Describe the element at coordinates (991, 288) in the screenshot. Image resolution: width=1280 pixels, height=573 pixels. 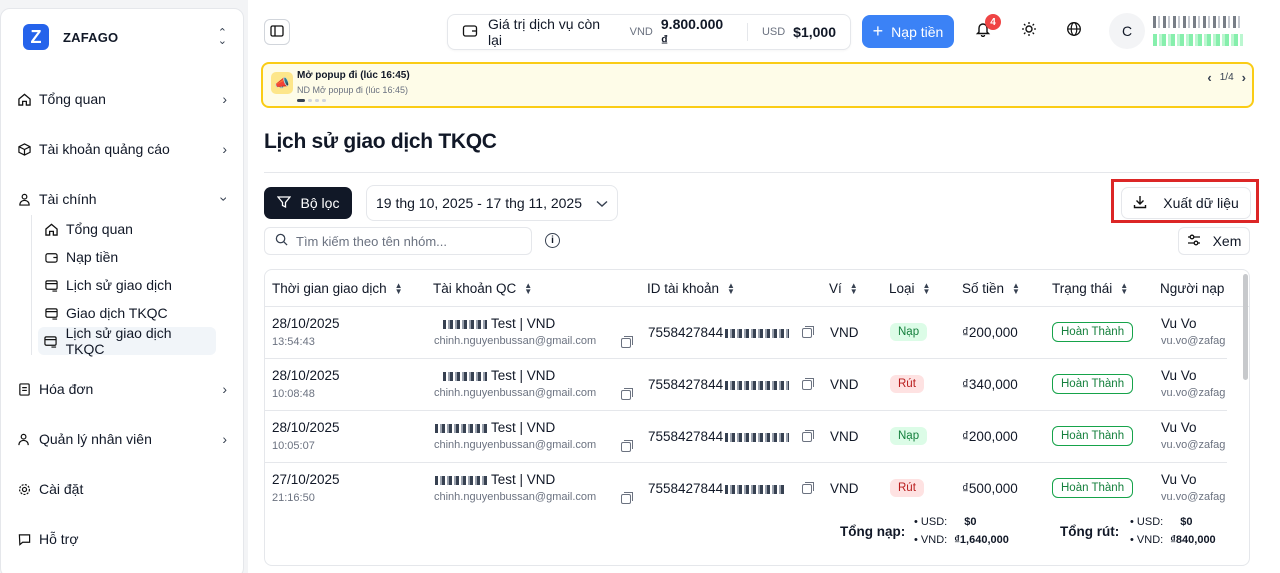
I see `column-header-amount: Số tiền ▲ ▼` at that location.